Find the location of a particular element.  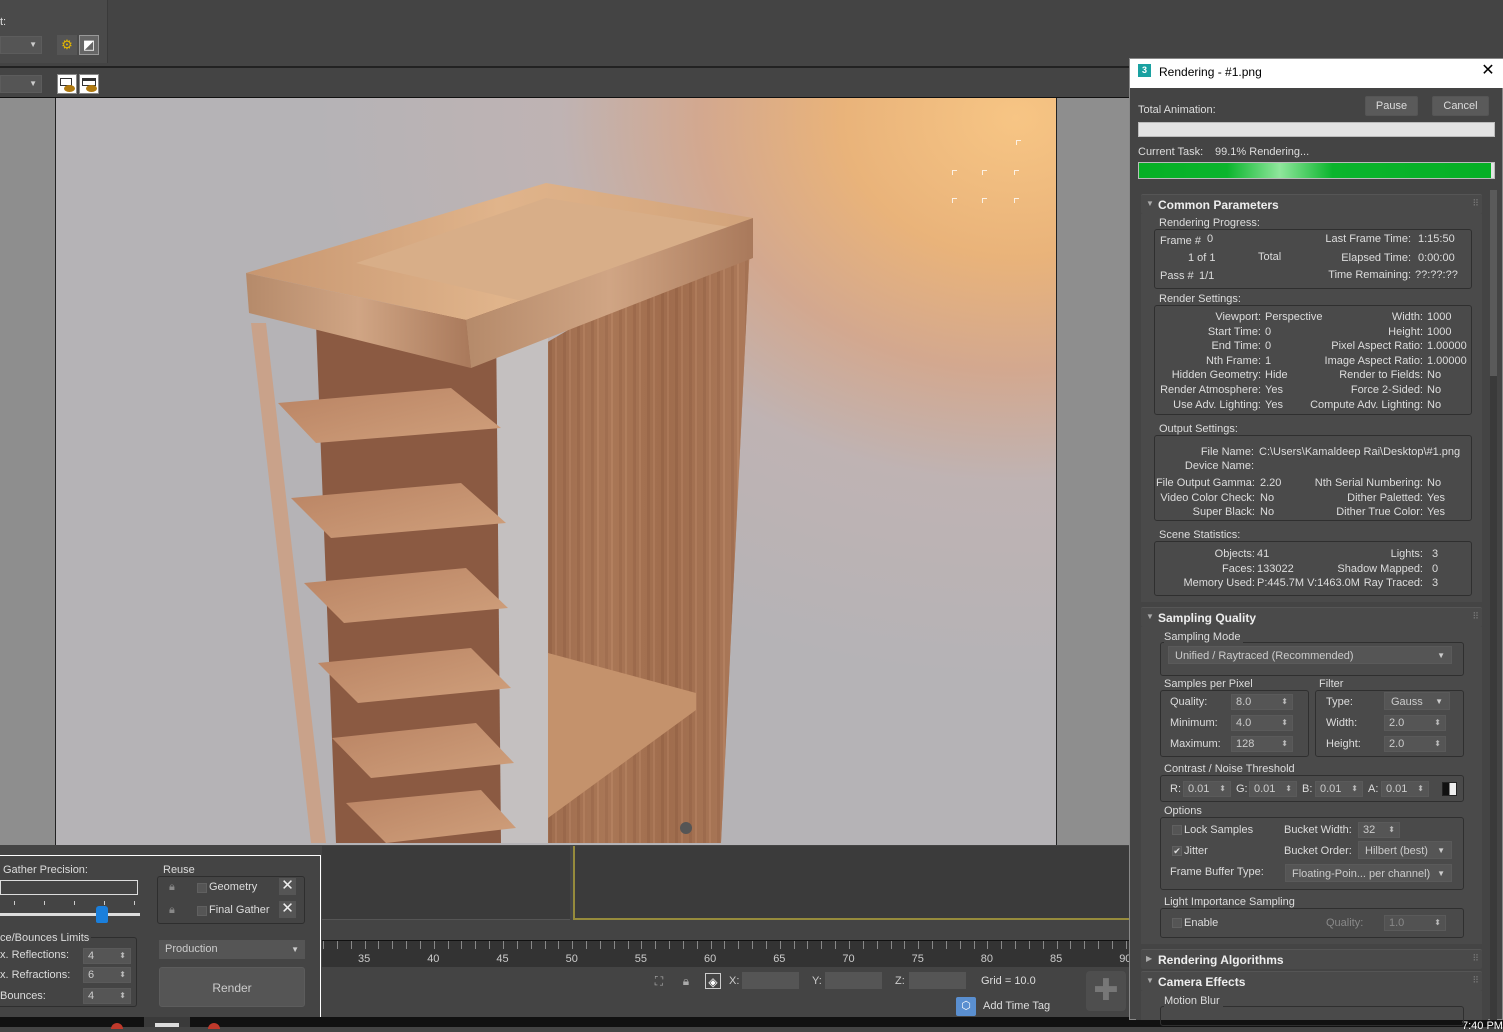

final-gather-checkbox is located at coordinates (202, 911).